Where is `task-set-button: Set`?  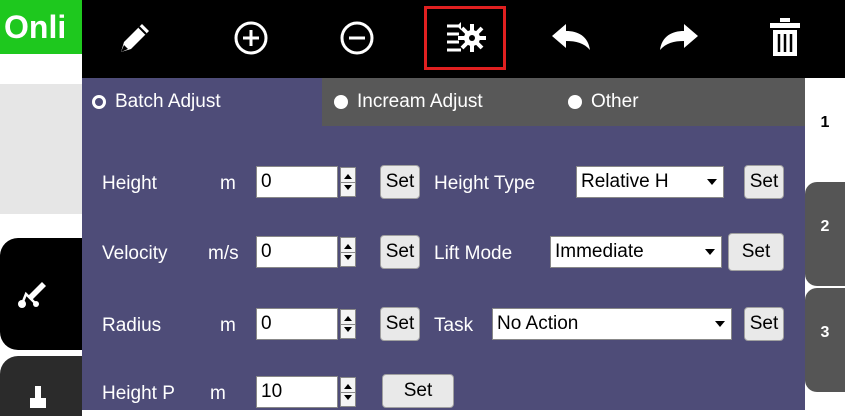 task-set-button: Set is located at coordinates (764, 324).